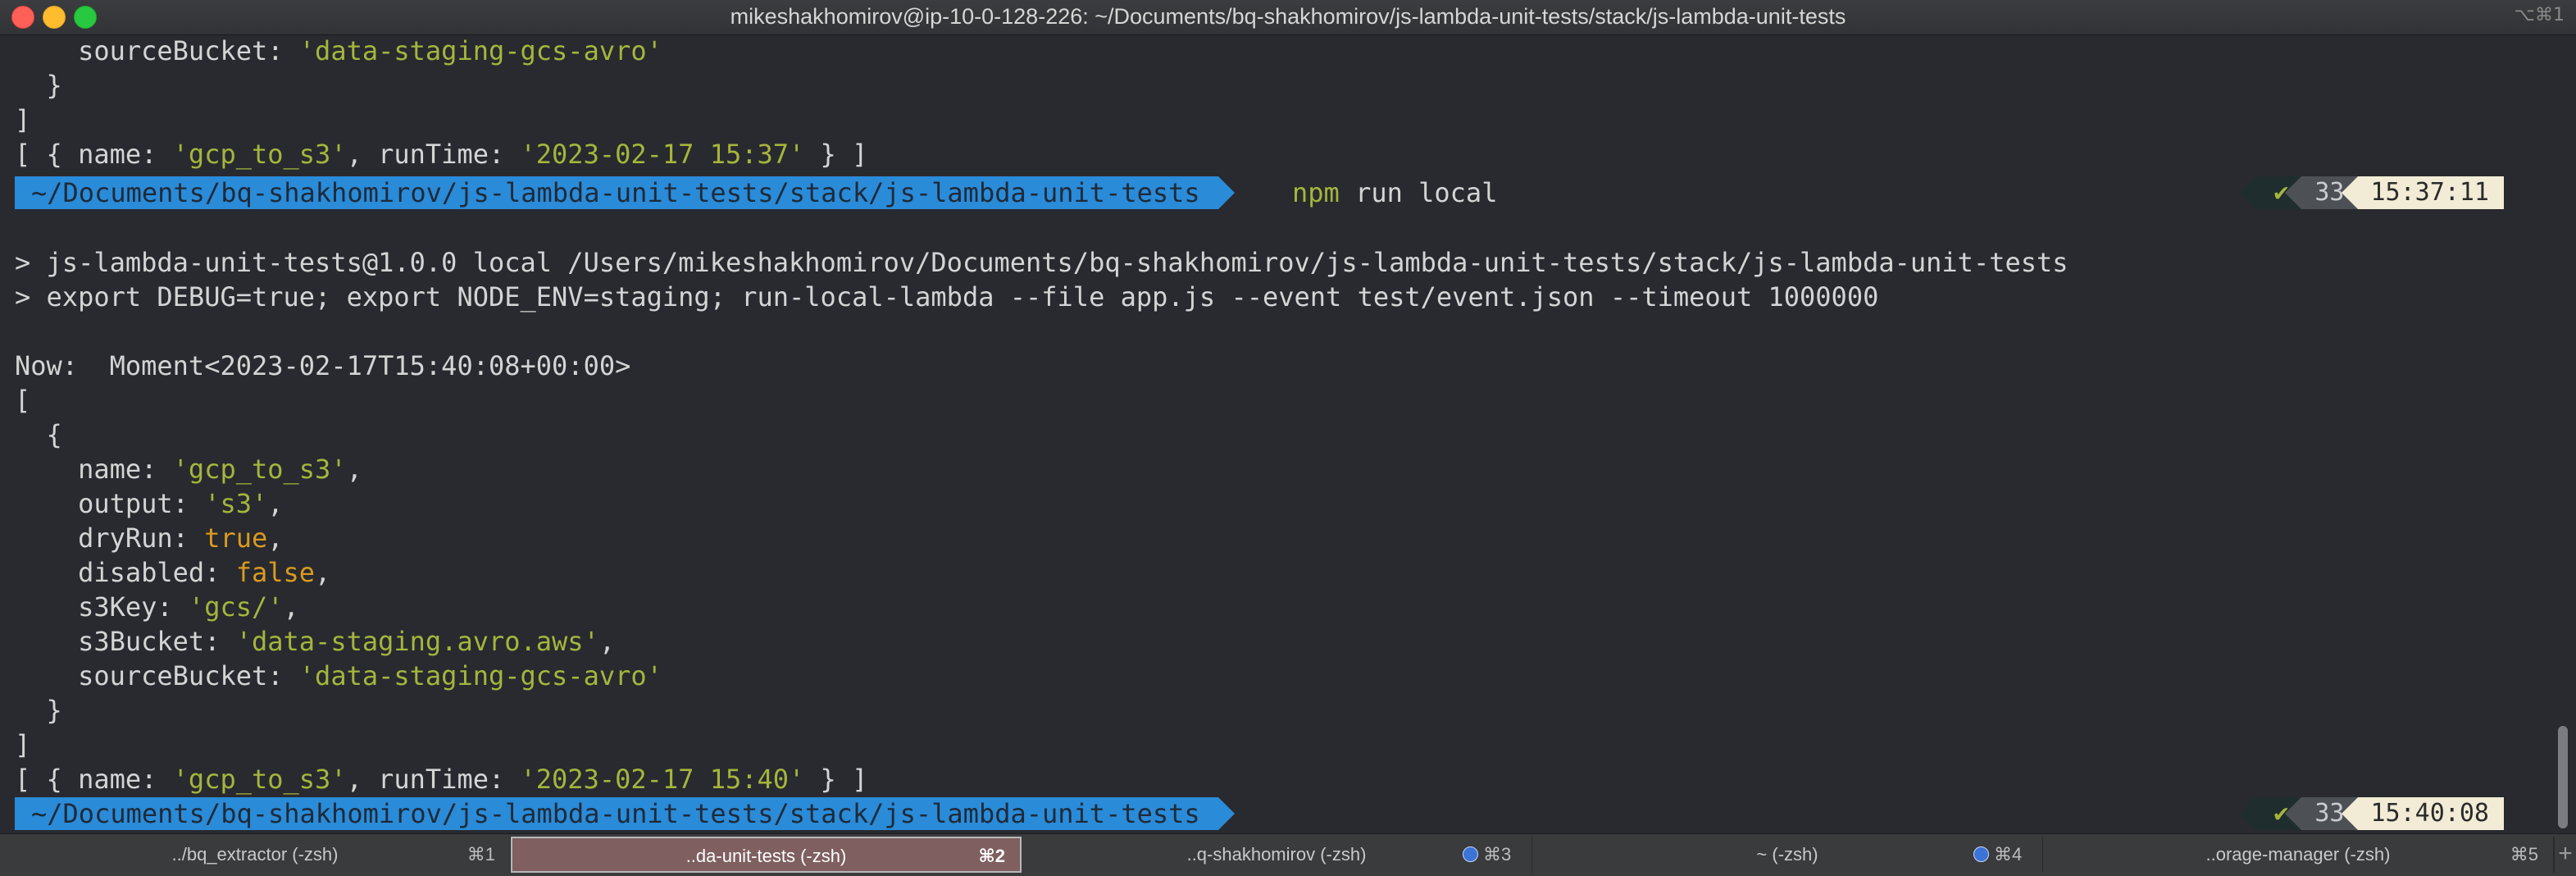 This screenshot has height=876, width=2576. I want to click on field-sourcebucket-line: sourceBucket: 'data-staging-gcs-avro', so click(370, 675).